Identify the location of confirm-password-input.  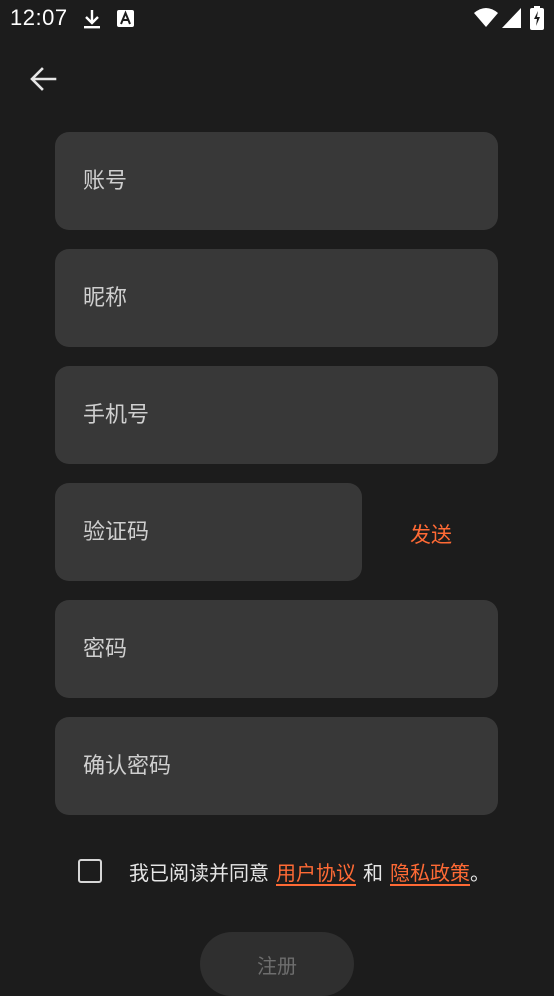
(276, 766).